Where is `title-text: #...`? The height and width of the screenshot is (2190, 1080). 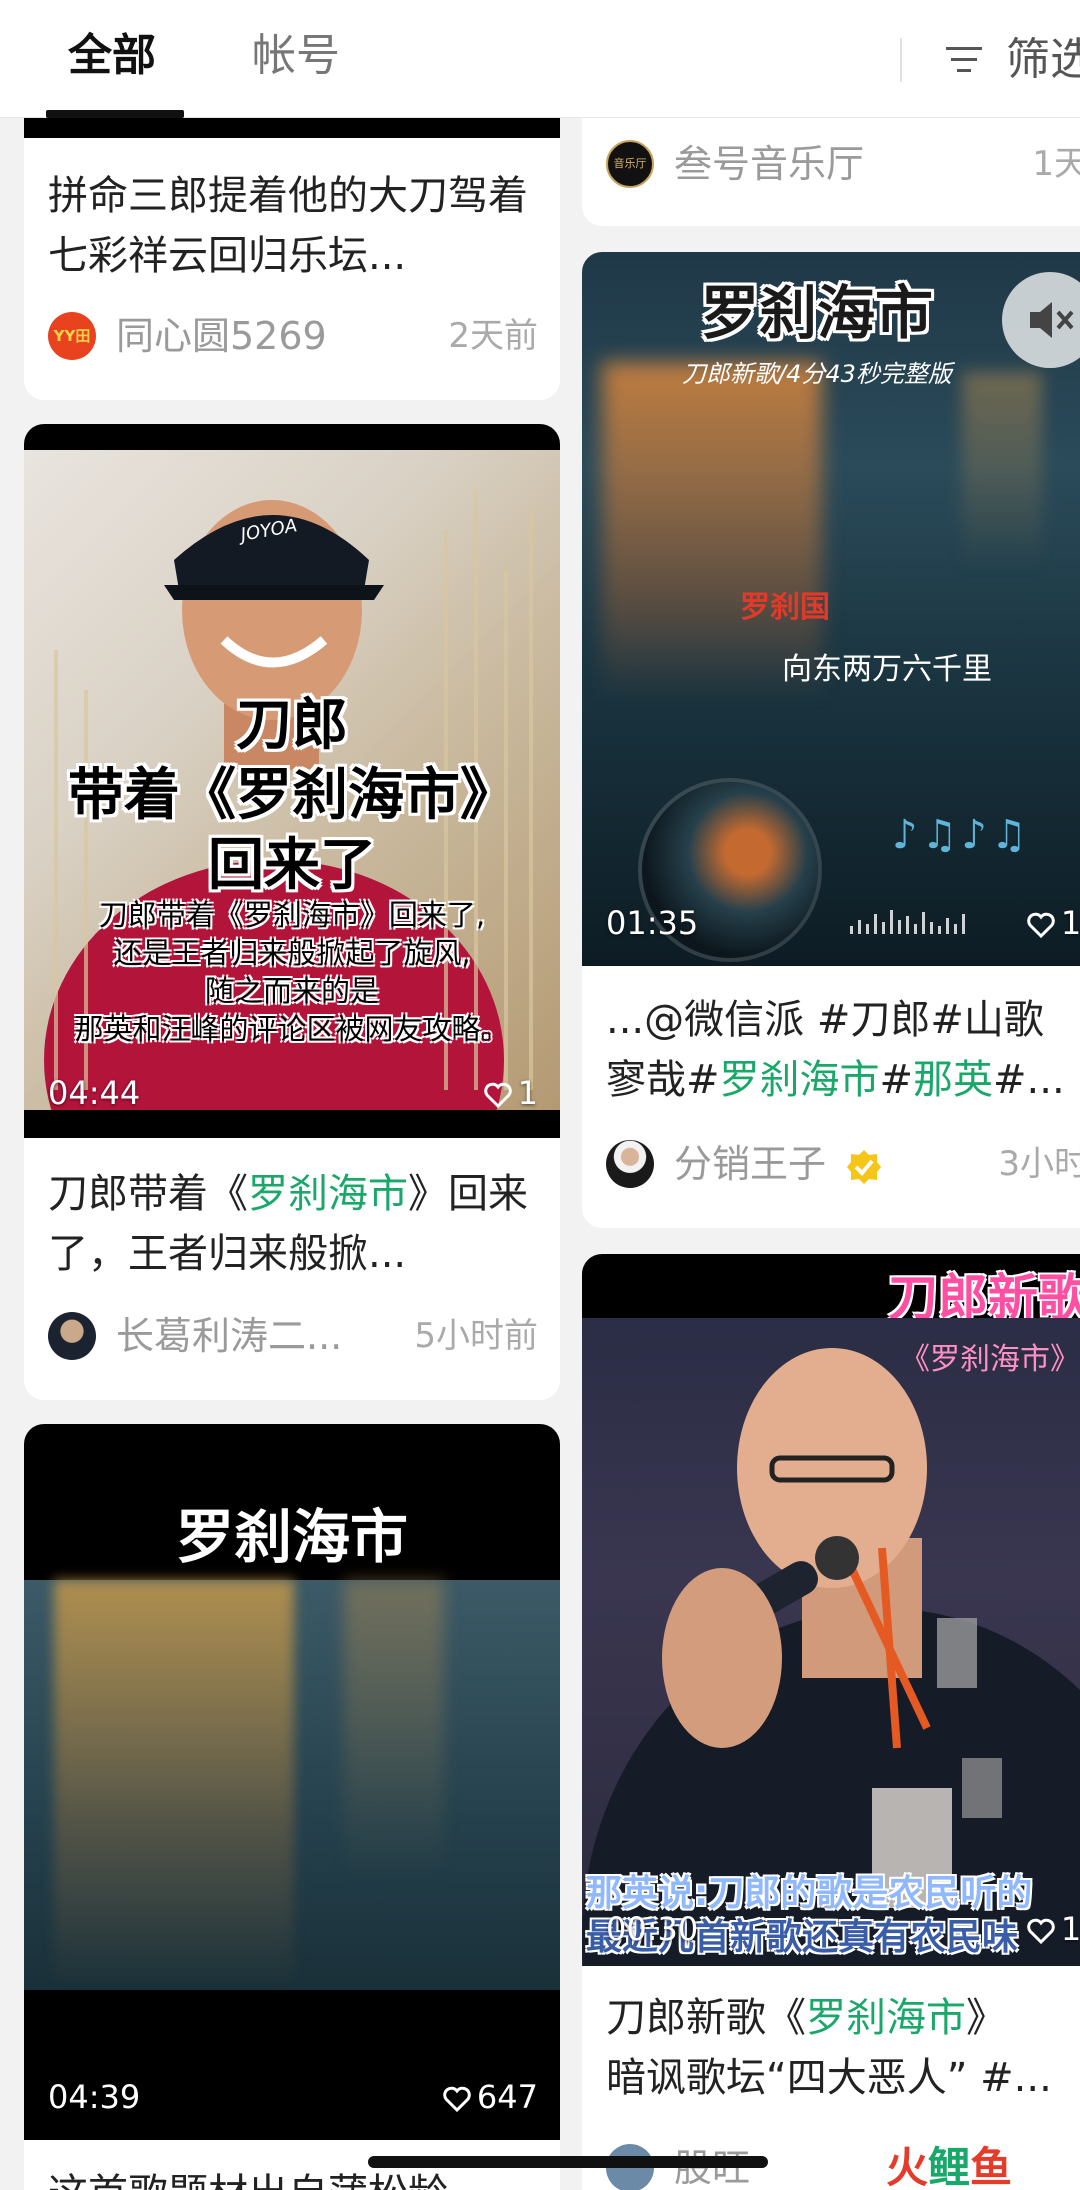 title-text: #... is located at coordinates (1029, 1080).